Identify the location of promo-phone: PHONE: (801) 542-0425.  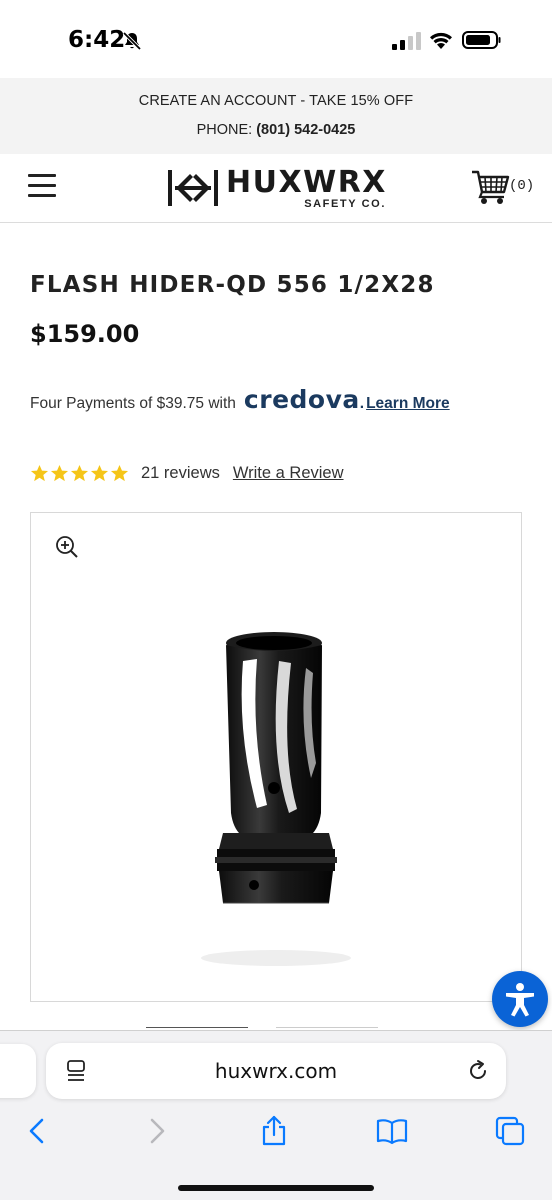
(276, 130).